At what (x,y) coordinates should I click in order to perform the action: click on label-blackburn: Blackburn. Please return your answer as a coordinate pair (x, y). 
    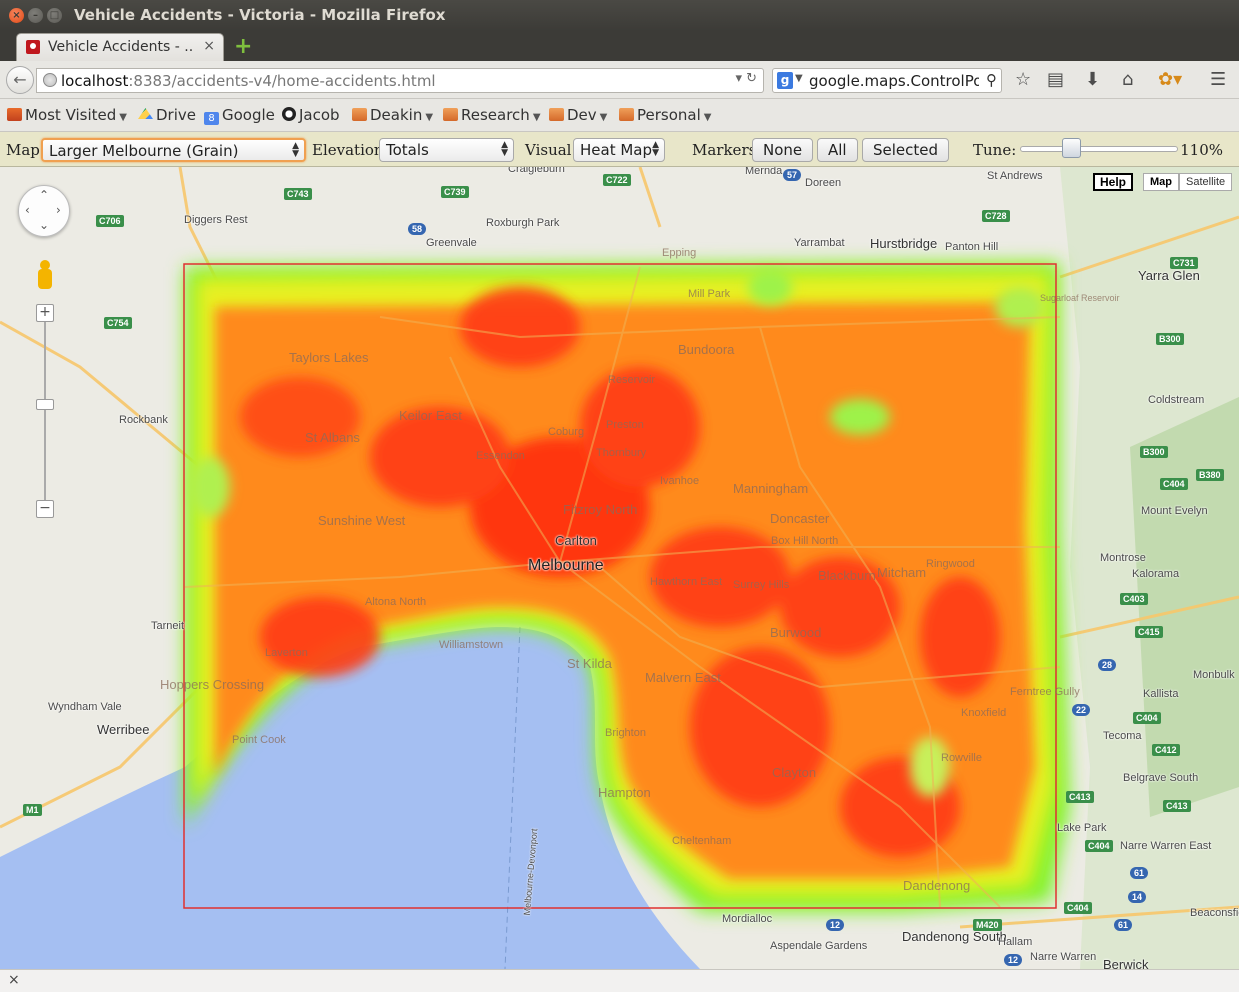
    Looking at the image, I should click on (847, 575).